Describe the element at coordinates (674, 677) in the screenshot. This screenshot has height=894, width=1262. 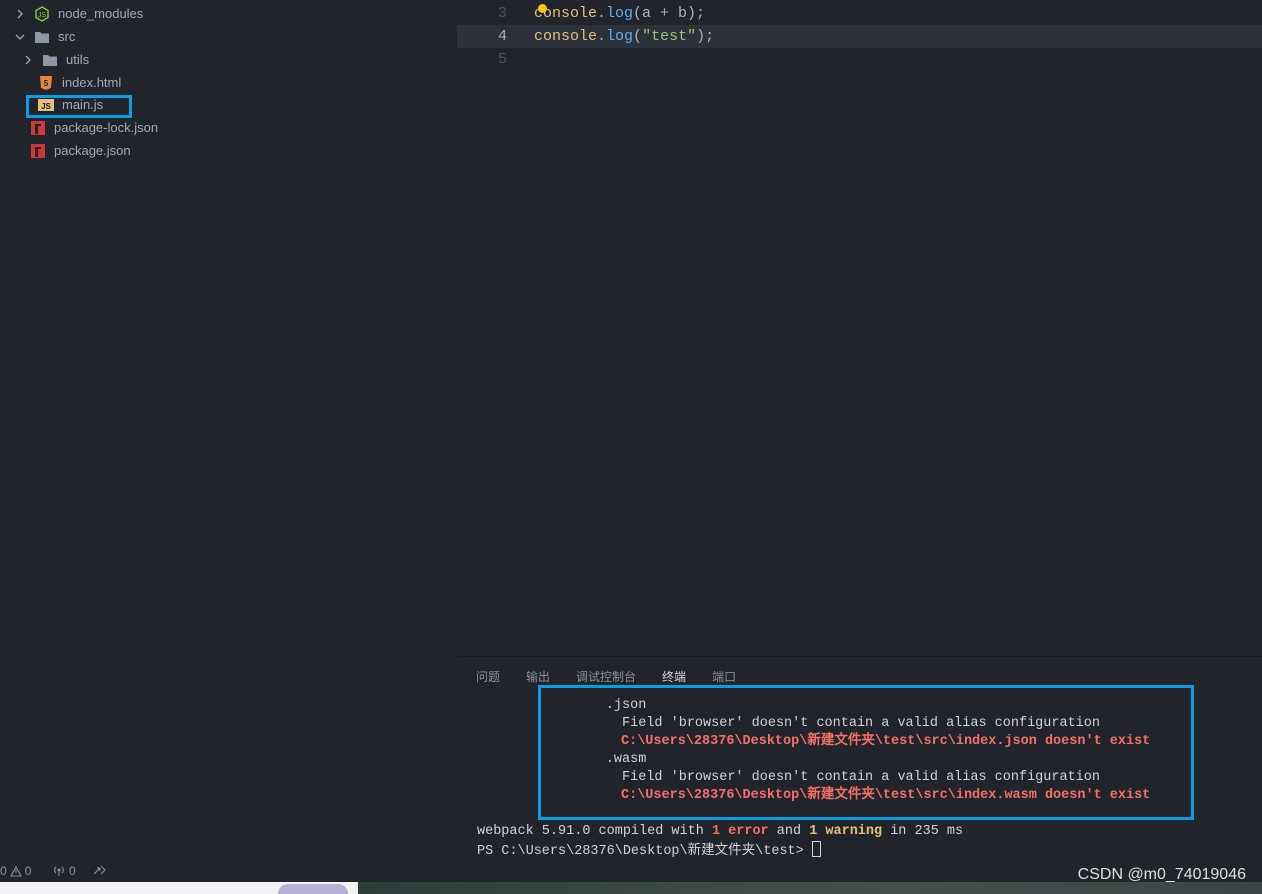
I see `tab-terminal: 终端` at that location.